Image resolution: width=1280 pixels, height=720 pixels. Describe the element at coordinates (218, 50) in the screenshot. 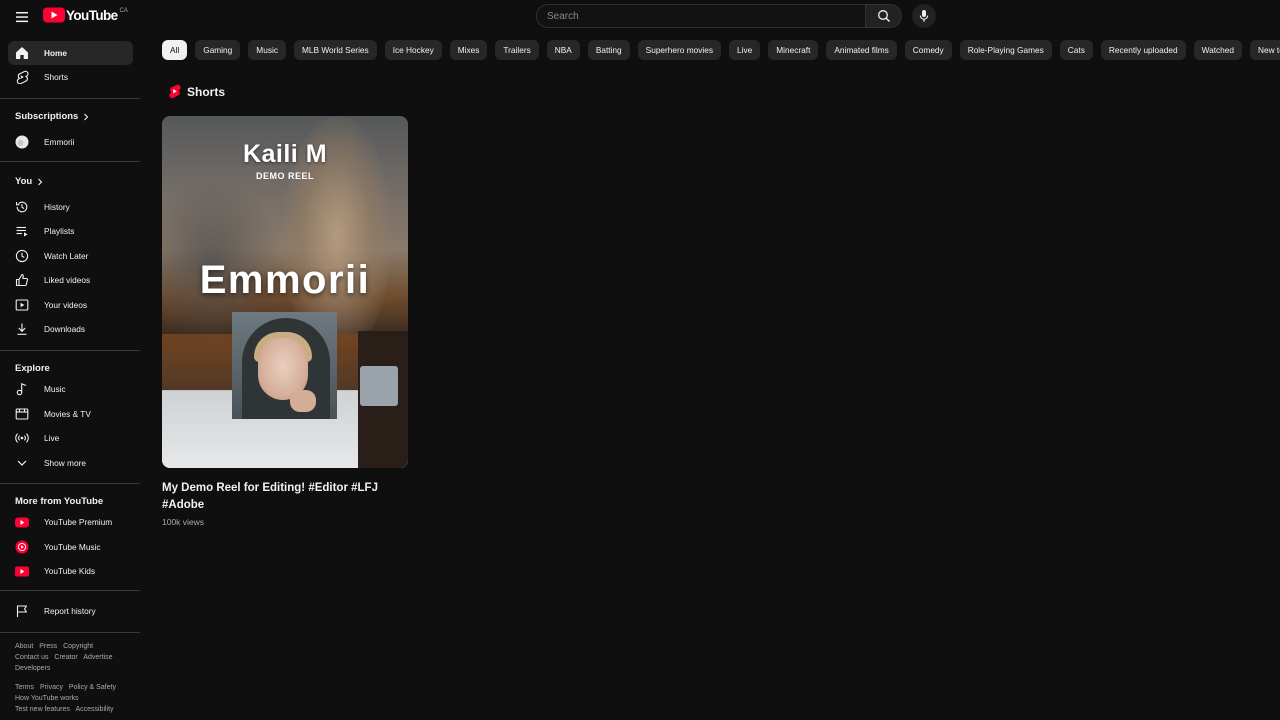

I see `chip-gaming: Gaming` at that location.